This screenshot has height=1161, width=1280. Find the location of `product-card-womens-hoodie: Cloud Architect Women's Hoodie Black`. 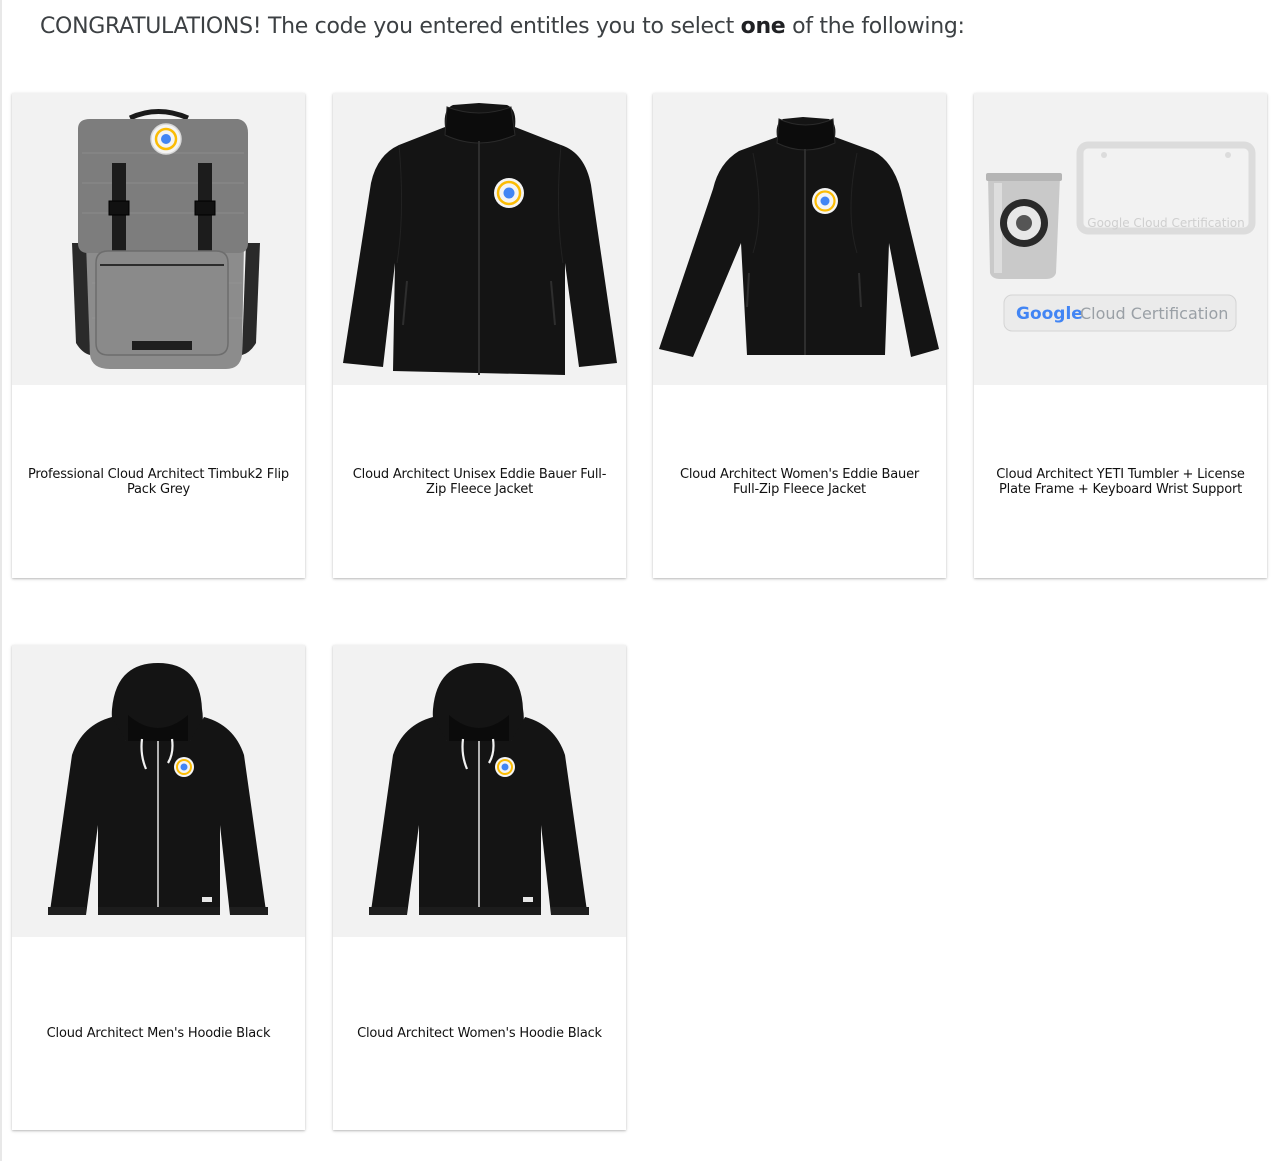

product-card-womens-hoodie: Cloud Architect Women's Hoodie Black is located at coordinates (479, 887).